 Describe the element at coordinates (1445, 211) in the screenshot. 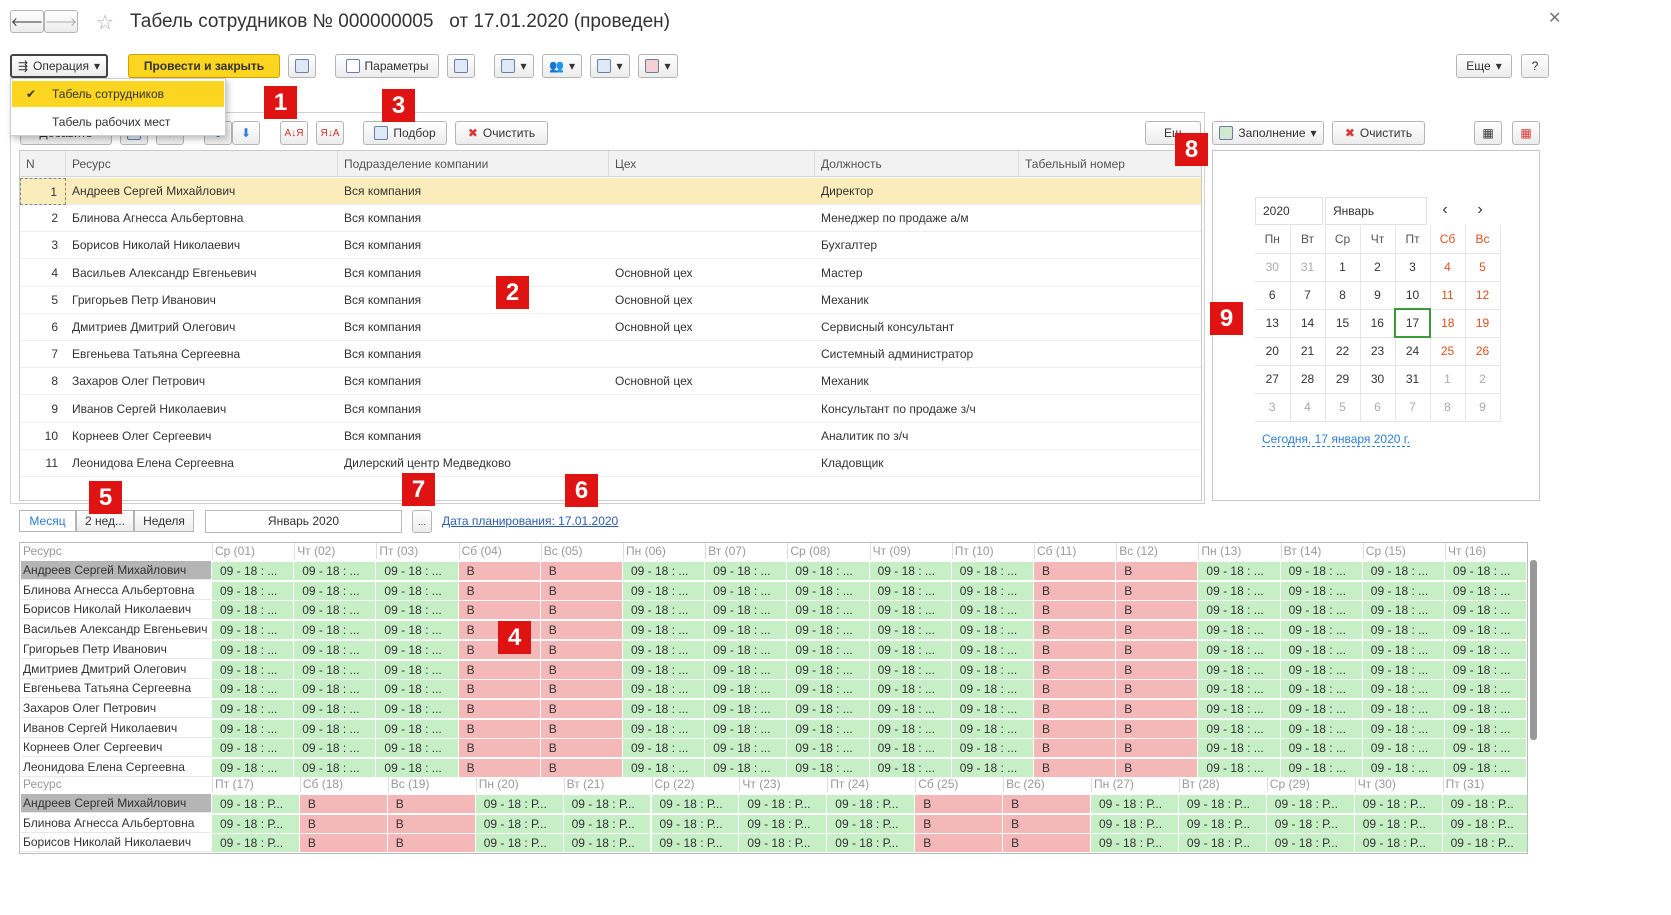

I see `calendar-prev-button: ‹` at that location.